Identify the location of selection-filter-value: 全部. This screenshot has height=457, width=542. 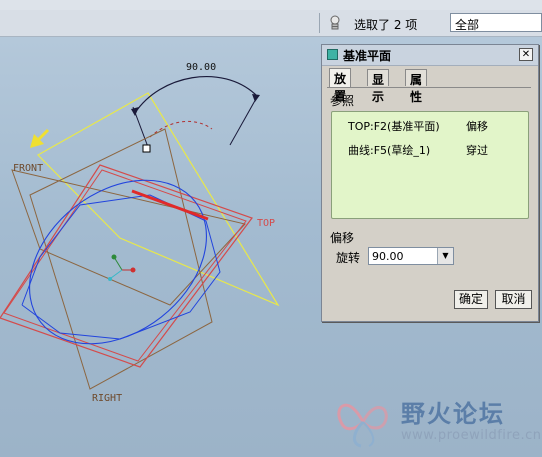
(467, 25).